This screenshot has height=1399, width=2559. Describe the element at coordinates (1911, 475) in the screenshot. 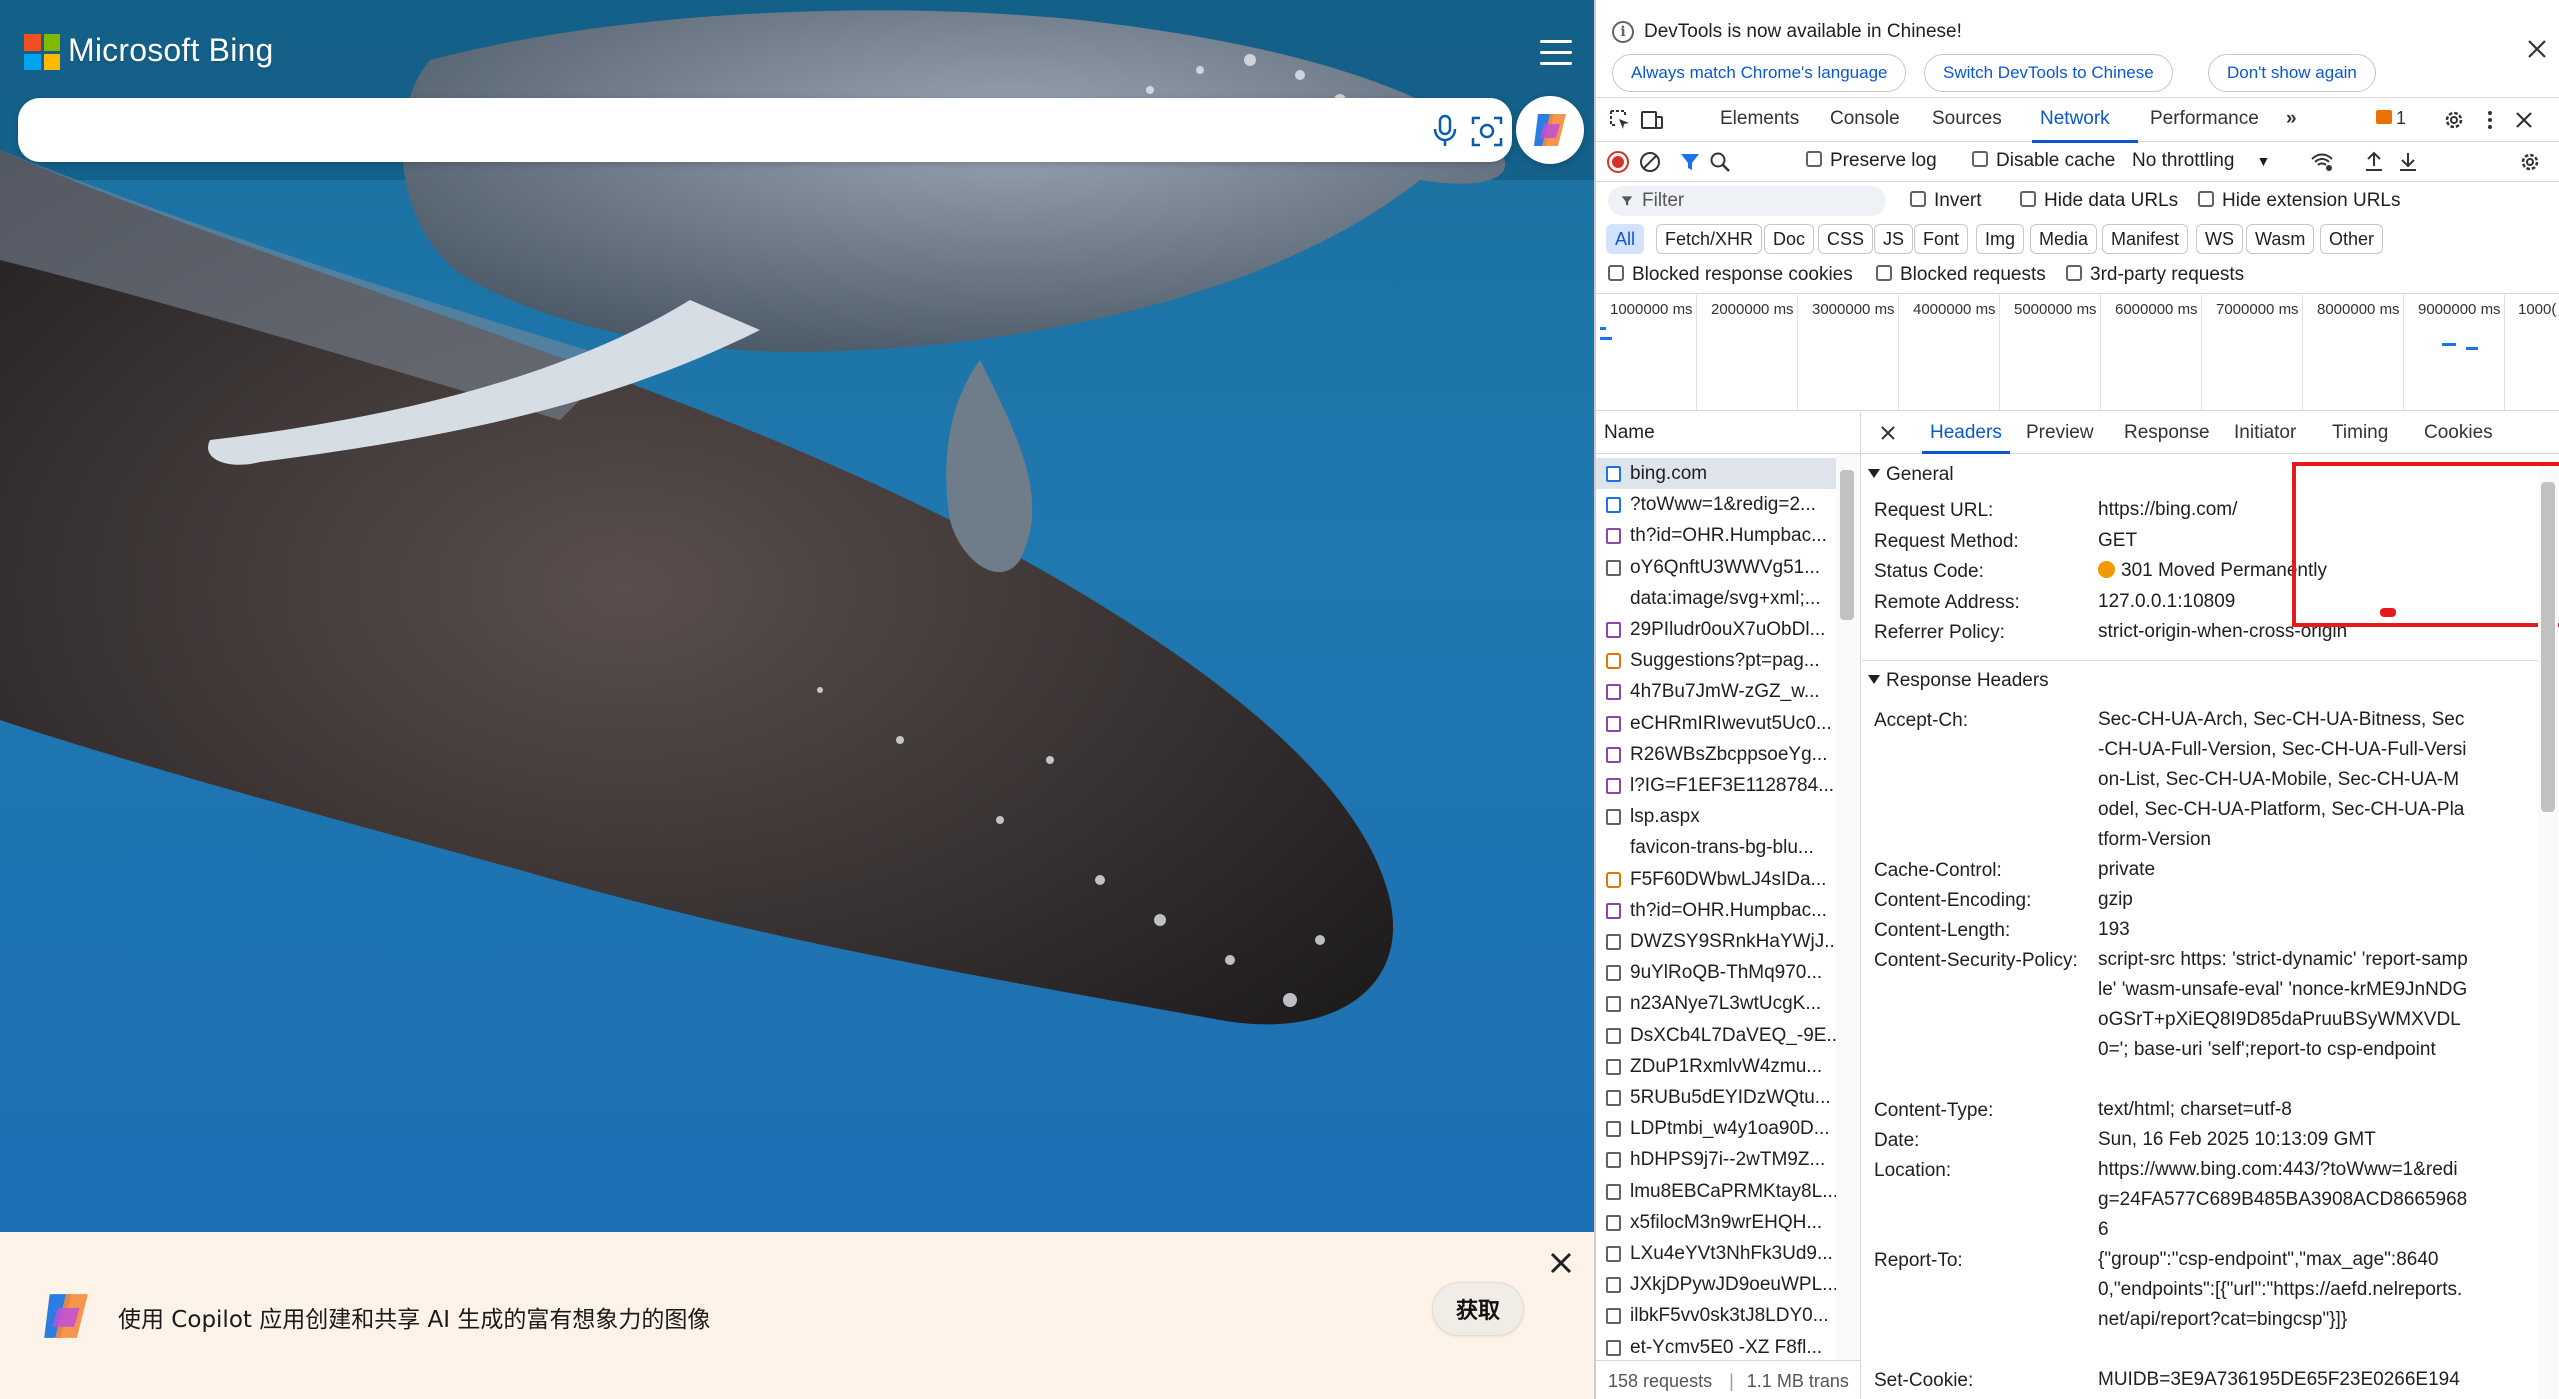

I see `general-section-toggle: General` at that location.